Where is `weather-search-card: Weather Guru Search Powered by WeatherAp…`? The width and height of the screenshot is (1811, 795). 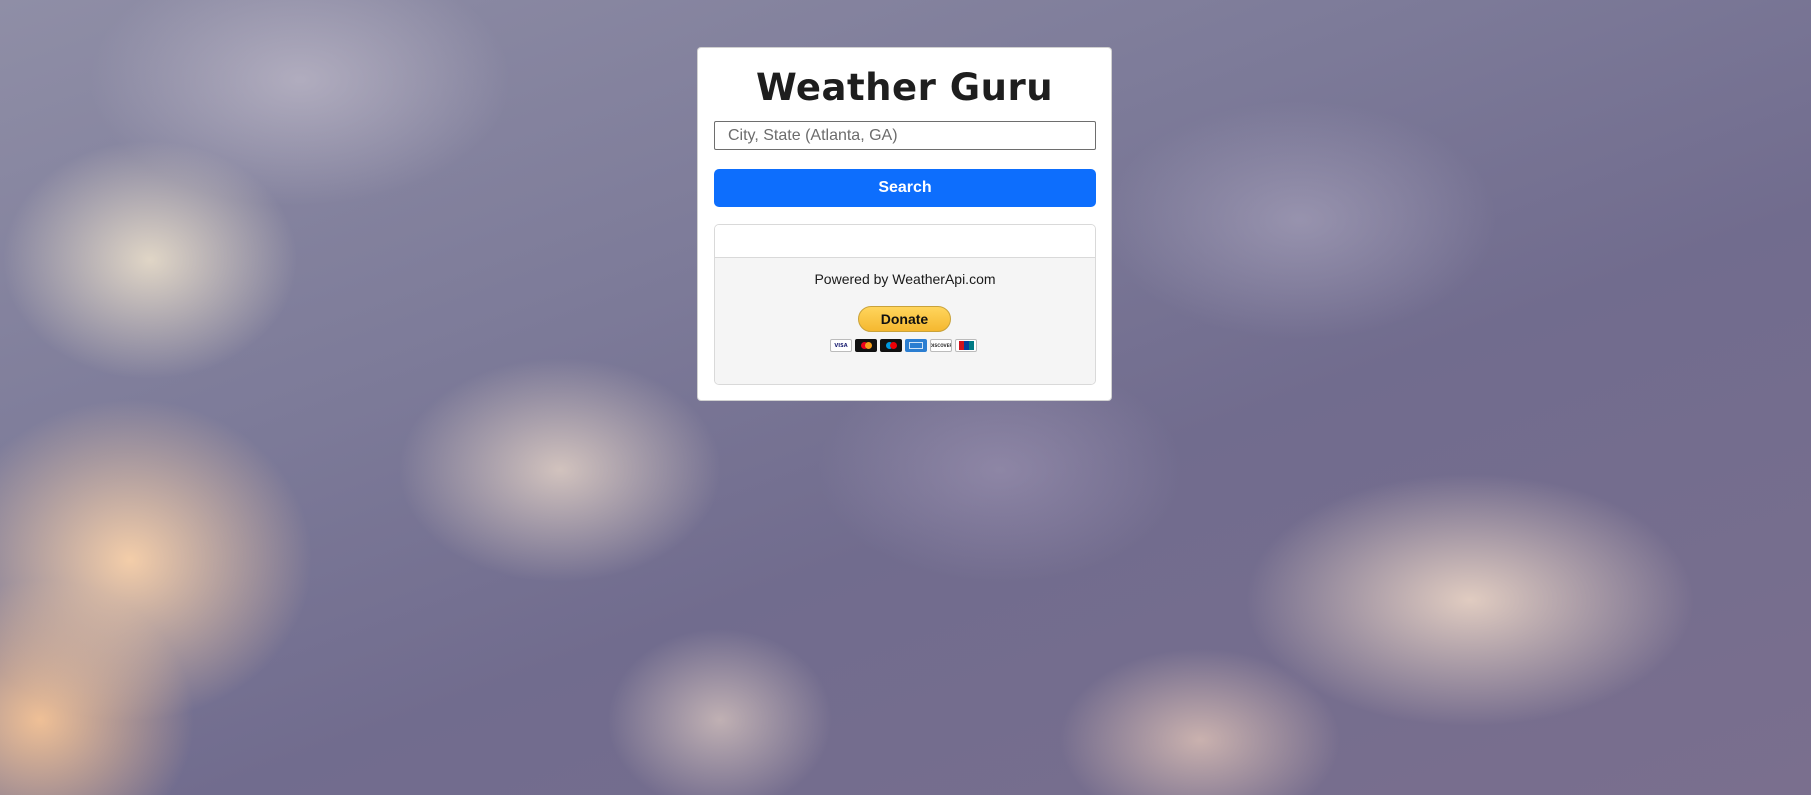
weather-search-card: Weather Guru Search Powered by WeatherAp… is located at coordinates (904, 224).